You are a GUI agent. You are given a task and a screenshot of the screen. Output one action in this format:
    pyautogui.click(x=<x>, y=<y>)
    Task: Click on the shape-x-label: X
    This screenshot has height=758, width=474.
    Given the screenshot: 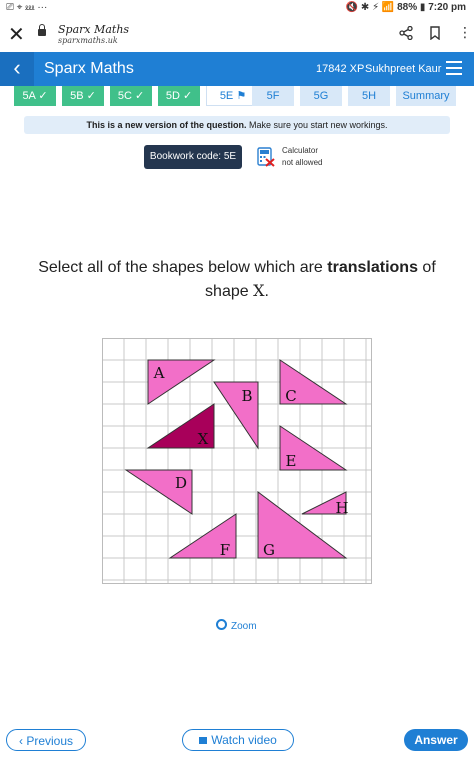 What is the action you would take?
    pyautogui.click(x=203, y=439)
    